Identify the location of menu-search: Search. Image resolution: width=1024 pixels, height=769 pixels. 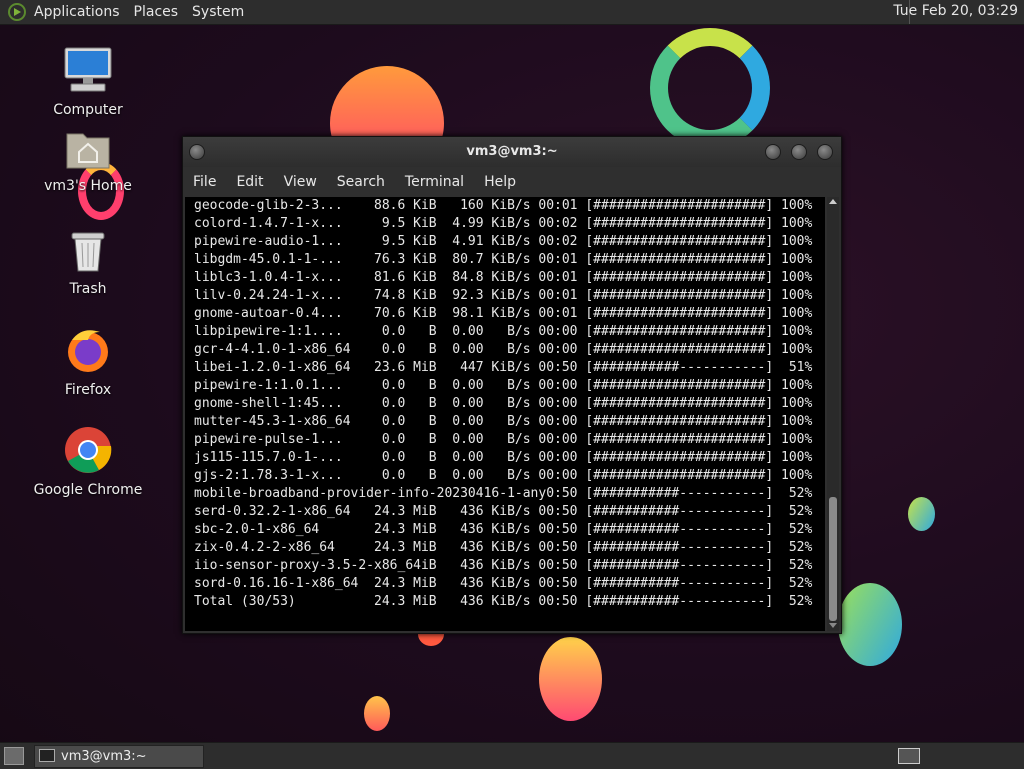
(361, 182).